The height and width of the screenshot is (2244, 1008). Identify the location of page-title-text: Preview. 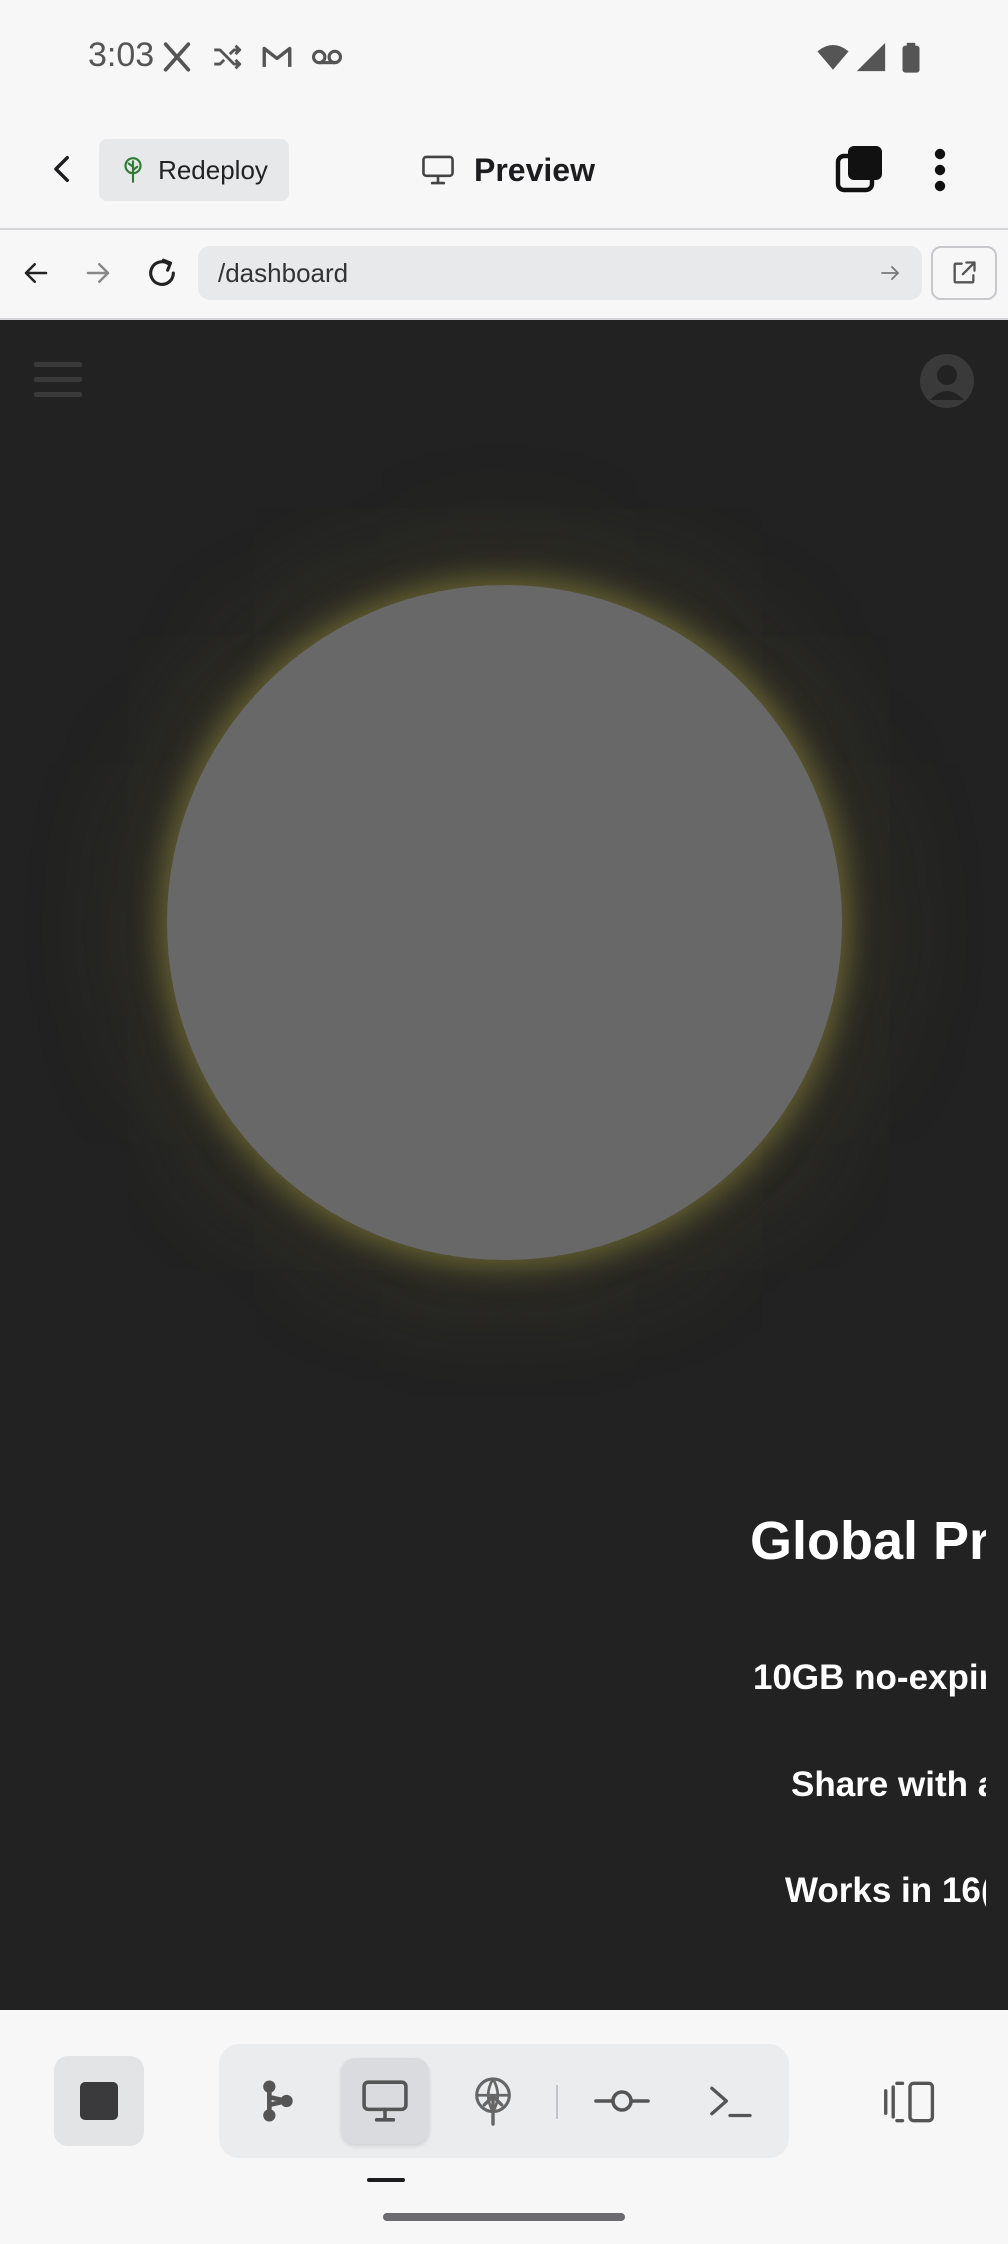
(534, 169).